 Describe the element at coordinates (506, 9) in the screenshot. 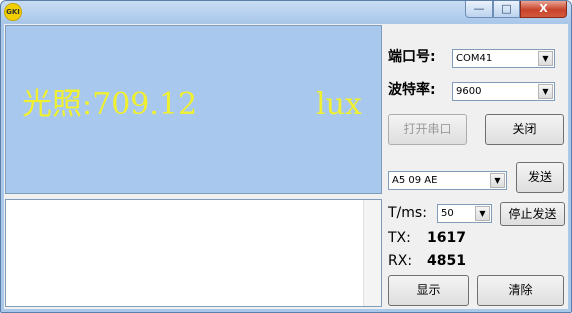

I see `maximize-button: □` at that location.